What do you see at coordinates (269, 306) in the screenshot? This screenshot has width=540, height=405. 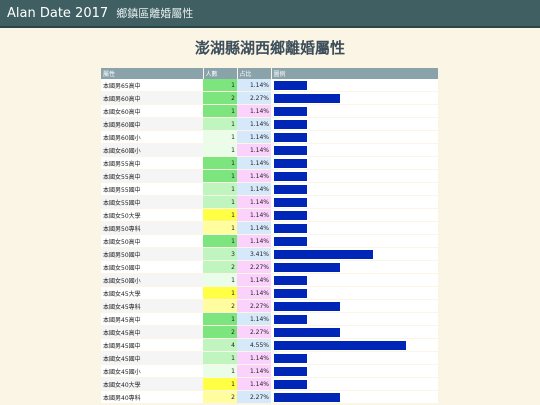 I see `table-row: 本國女45專科 2 2.27%` at bounding box center [269, 306].